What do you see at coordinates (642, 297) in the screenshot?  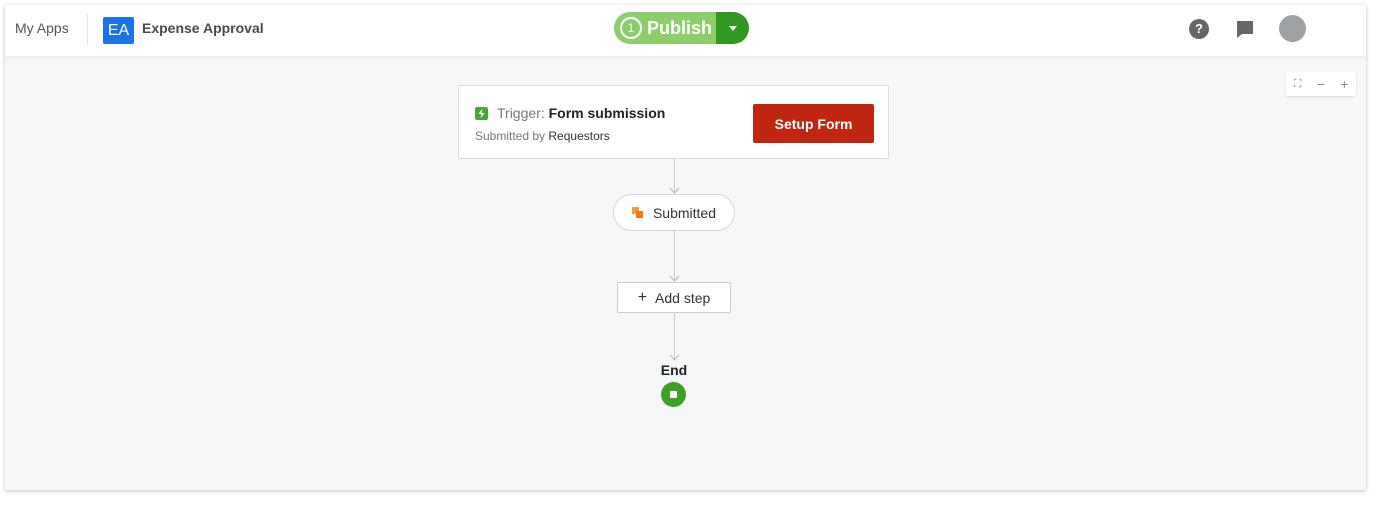 I see `plus-icon: +` at bounding box center [642, 297].